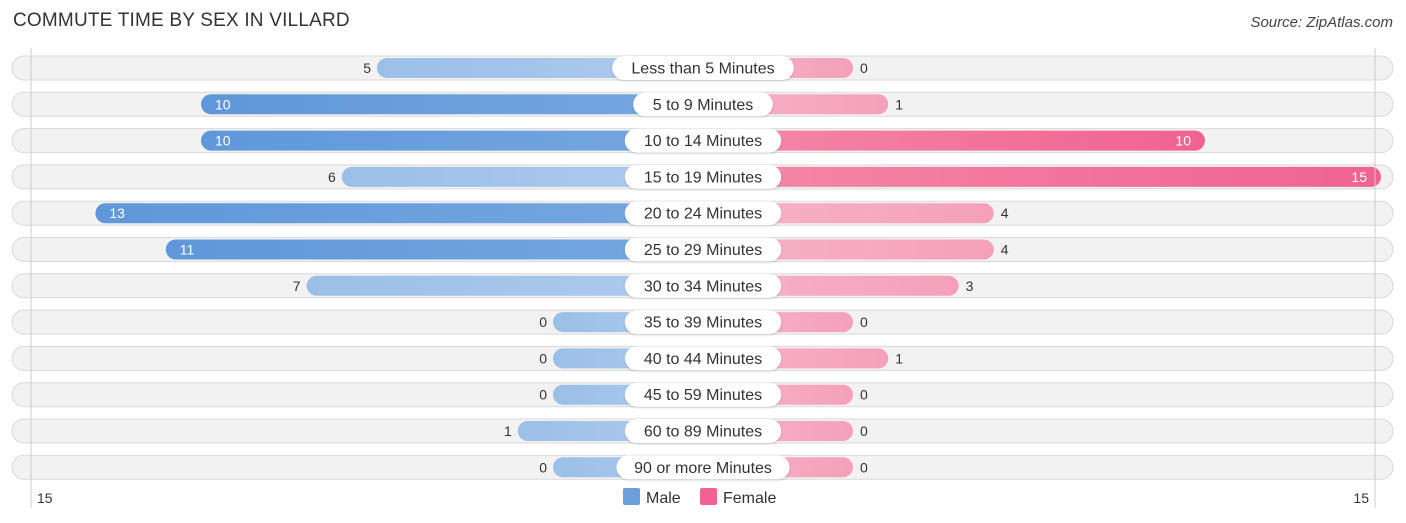 This screenshot has width=1406, height=523. I want to click on axis-label-right: 15, so click(1361, 498).